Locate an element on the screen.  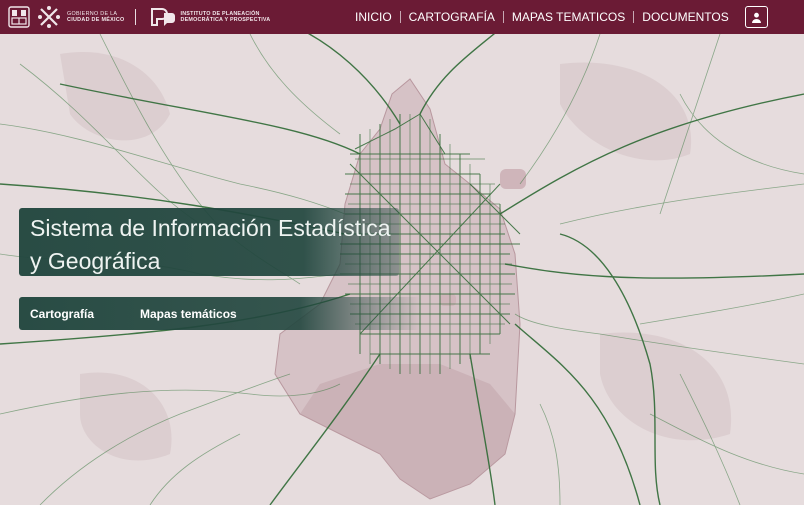
nav-link-cartografia: CARTOGRAFÍA is located at coordinates (452, 17).